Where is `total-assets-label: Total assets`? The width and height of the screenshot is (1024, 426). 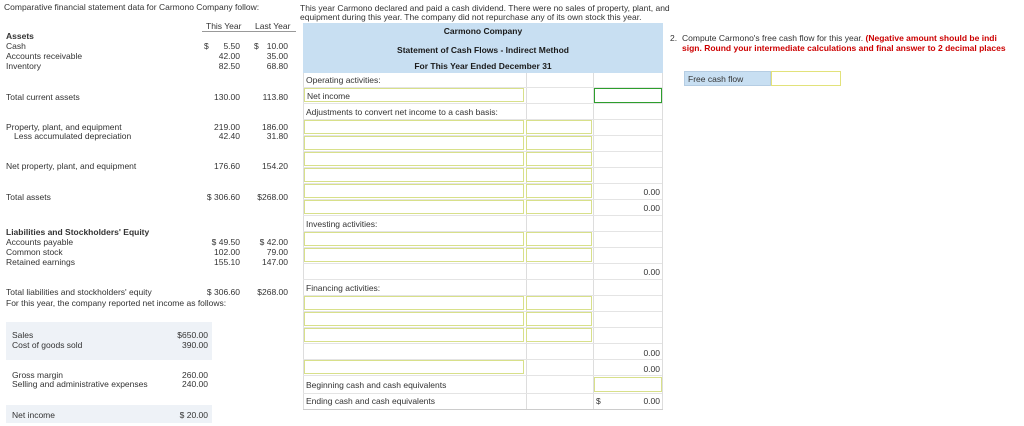
total-assets-label: Total assets is located at coordinates (28, 197).